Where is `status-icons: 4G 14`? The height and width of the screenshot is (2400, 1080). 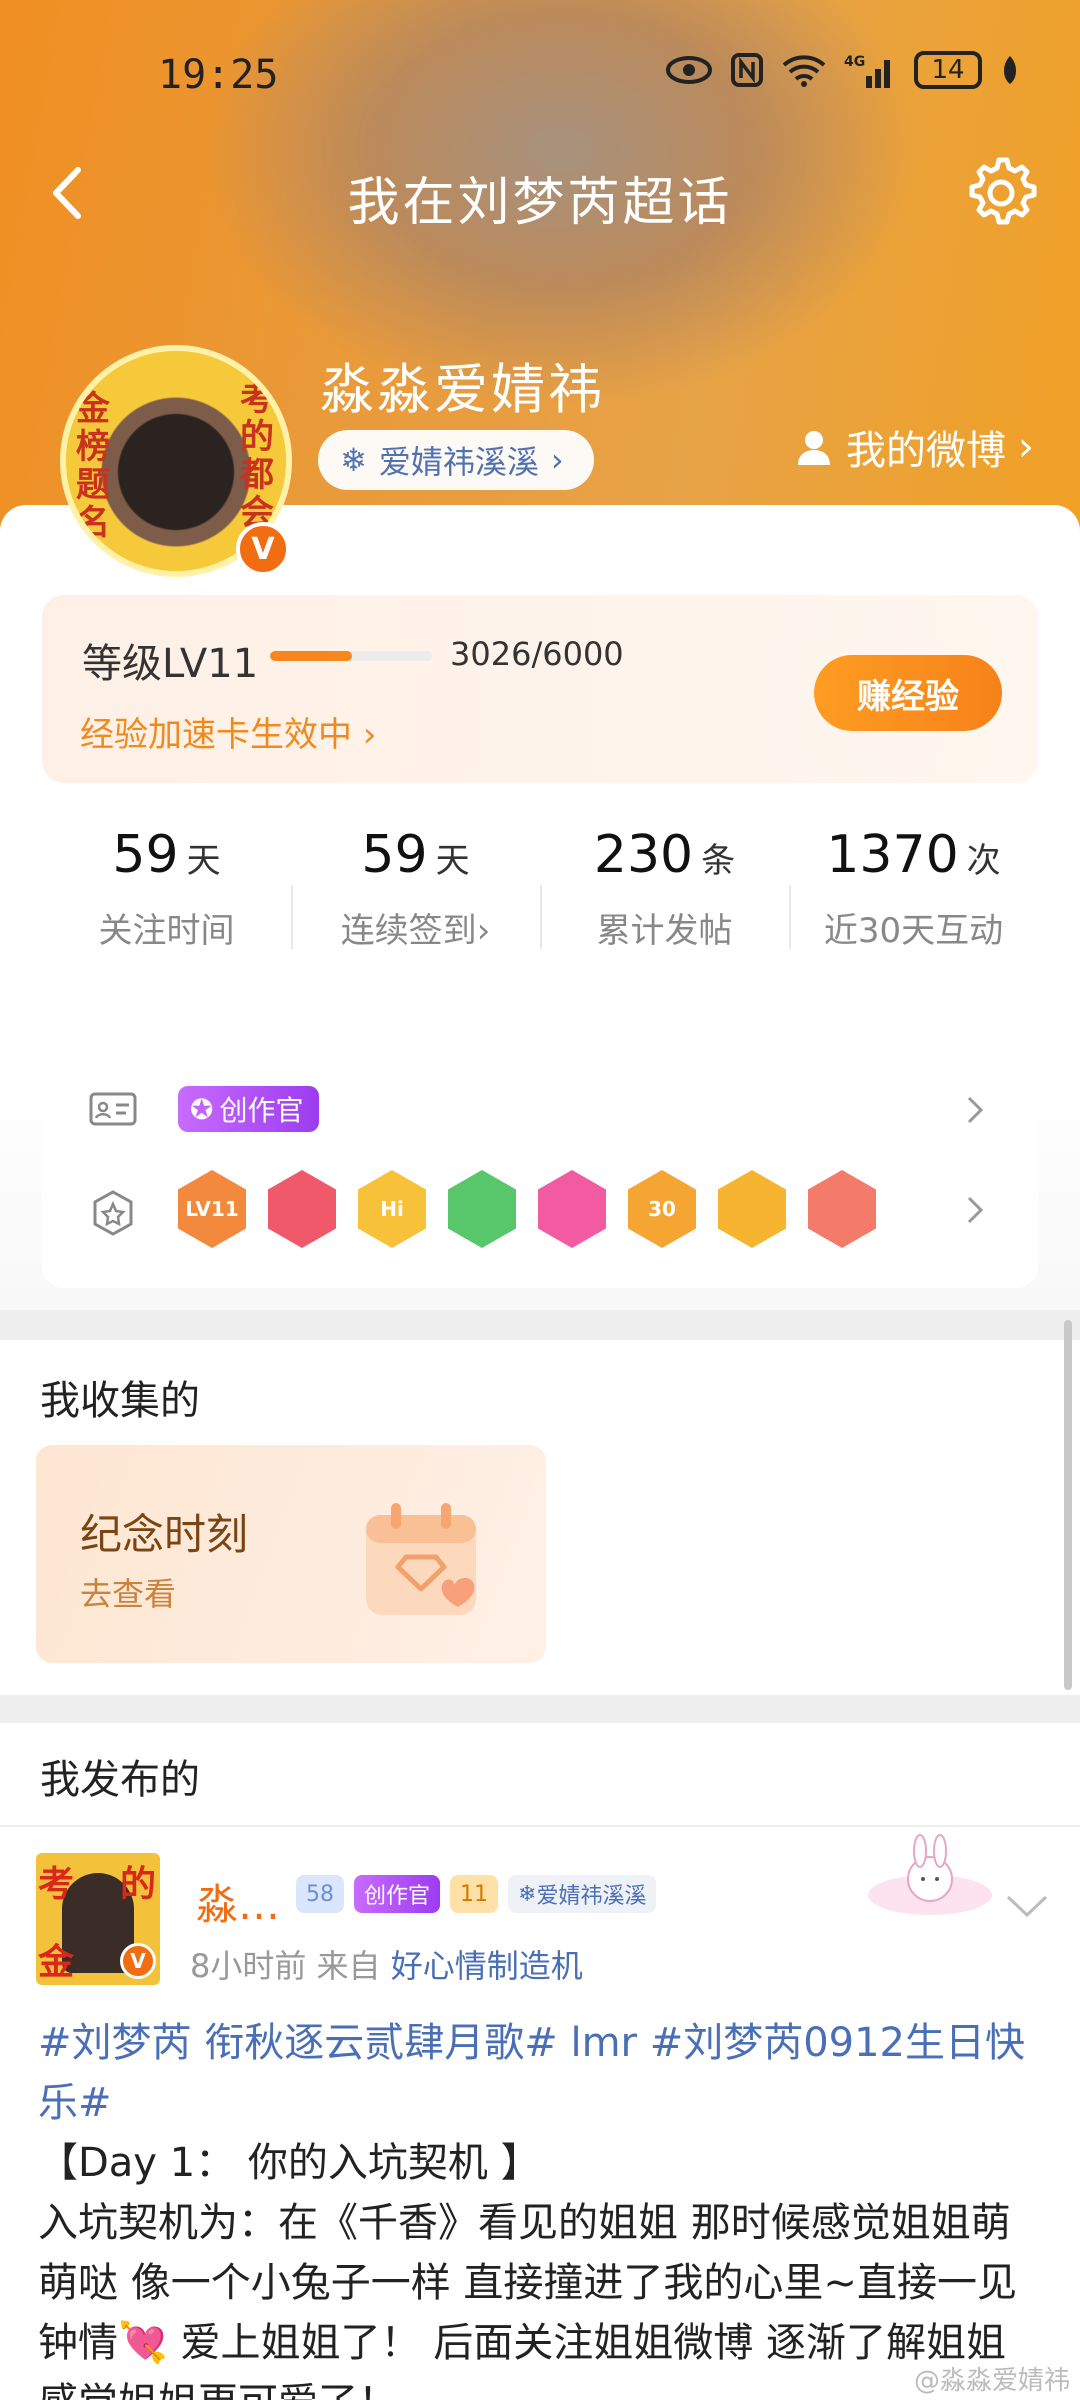
status-icons: 4G 14 is located at coordinates (843, 70).